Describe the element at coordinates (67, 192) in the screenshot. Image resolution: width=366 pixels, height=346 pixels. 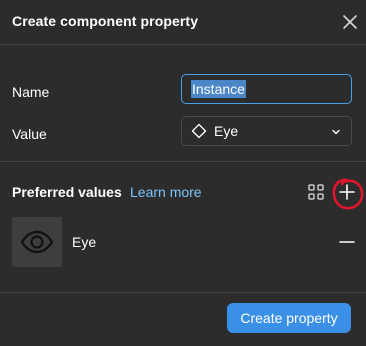
I see `preferred-values-label: Preferred values` at that location.